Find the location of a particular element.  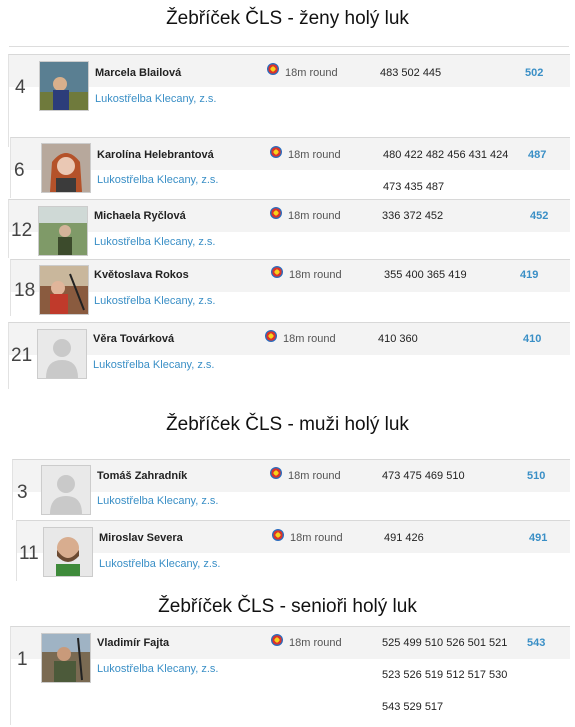

total-score: 419 is located at coordinates (529, 275).